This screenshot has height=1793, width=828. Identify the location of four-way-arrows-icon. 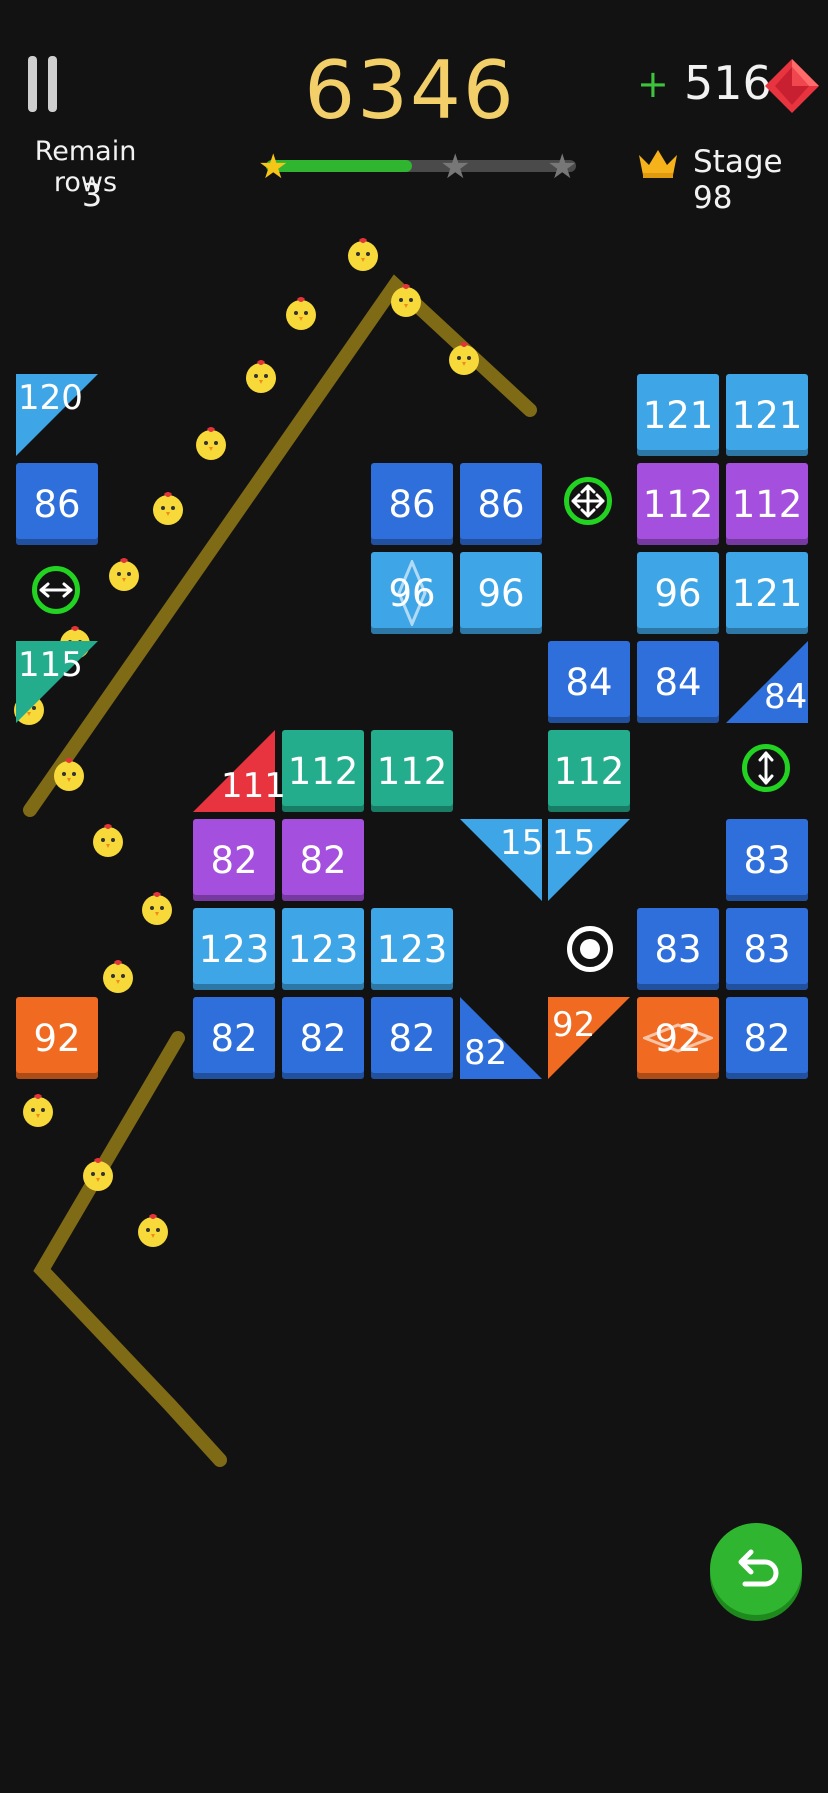
(588, 501).